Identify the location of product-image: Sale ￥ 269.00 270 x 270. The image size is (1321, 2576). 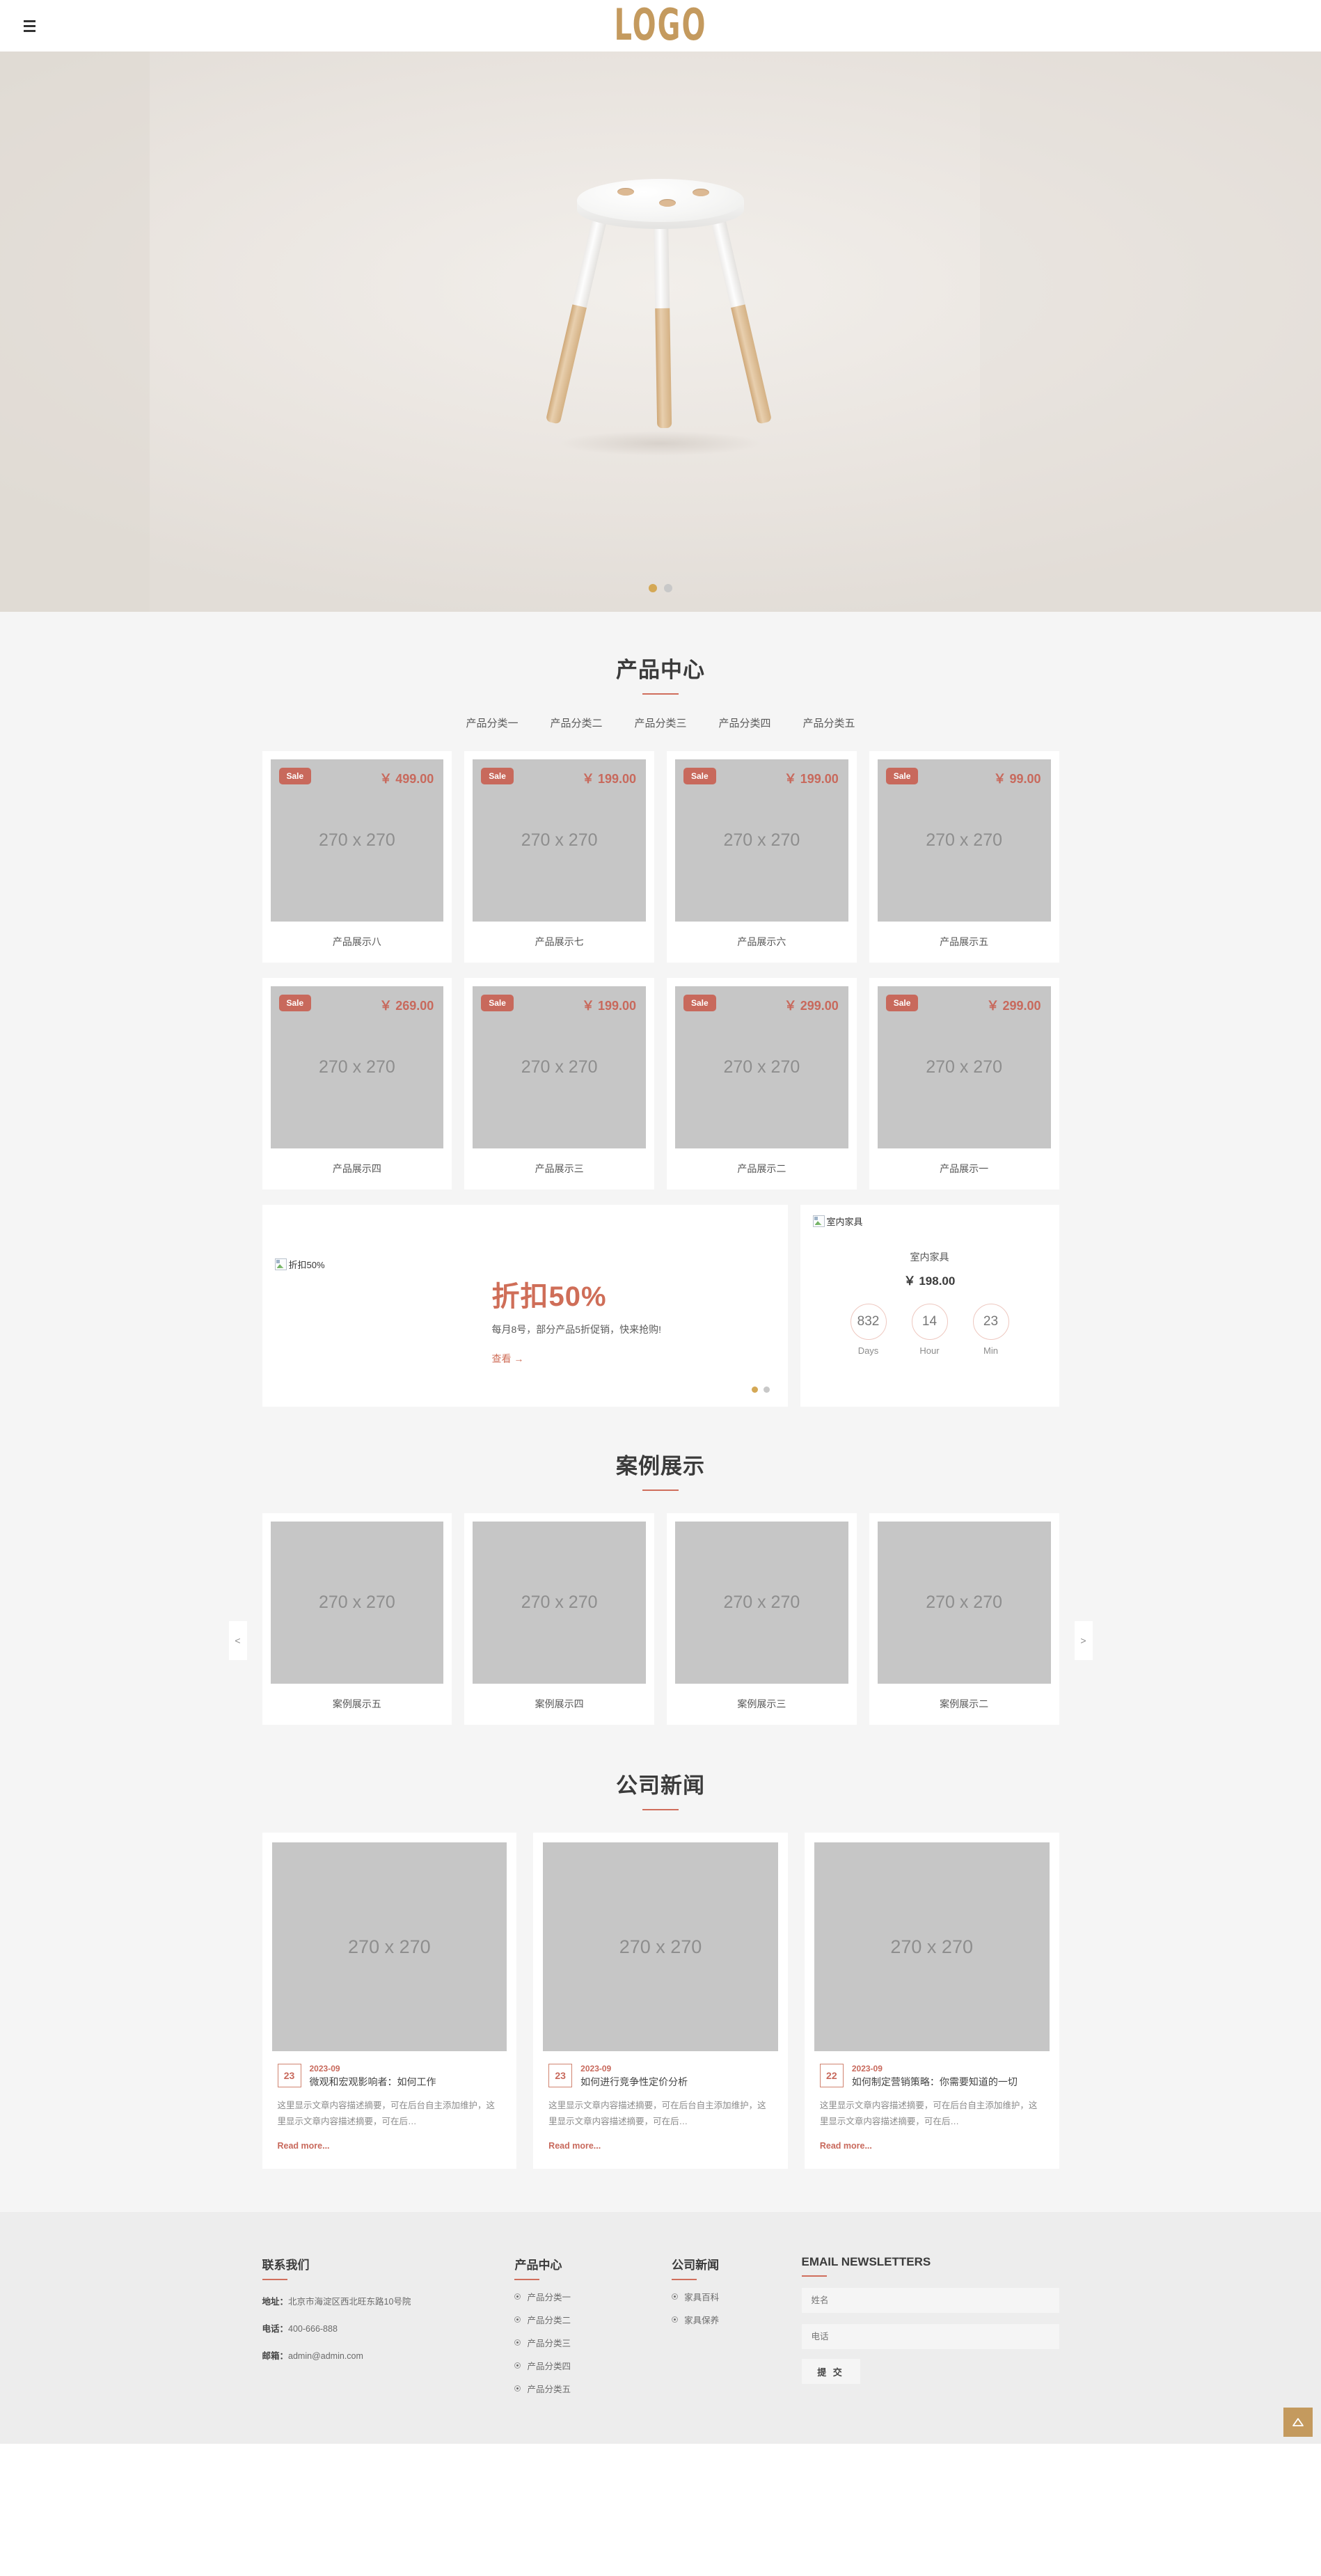
(357, 1067).